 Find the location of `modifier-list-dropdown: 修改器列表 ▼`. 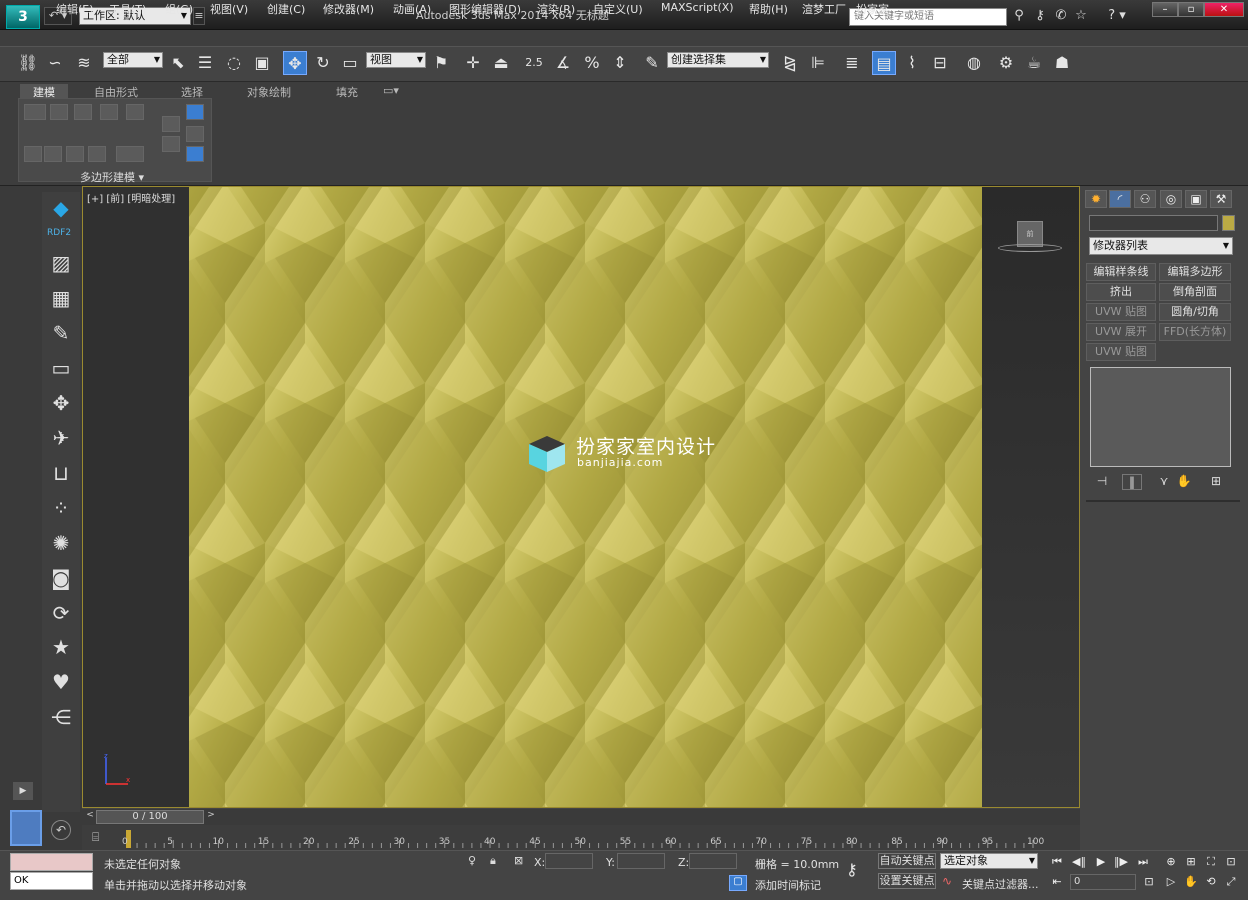

modifier-list-dropdown: 修改器列表 ▼ is located at coordinates (1161, 246).